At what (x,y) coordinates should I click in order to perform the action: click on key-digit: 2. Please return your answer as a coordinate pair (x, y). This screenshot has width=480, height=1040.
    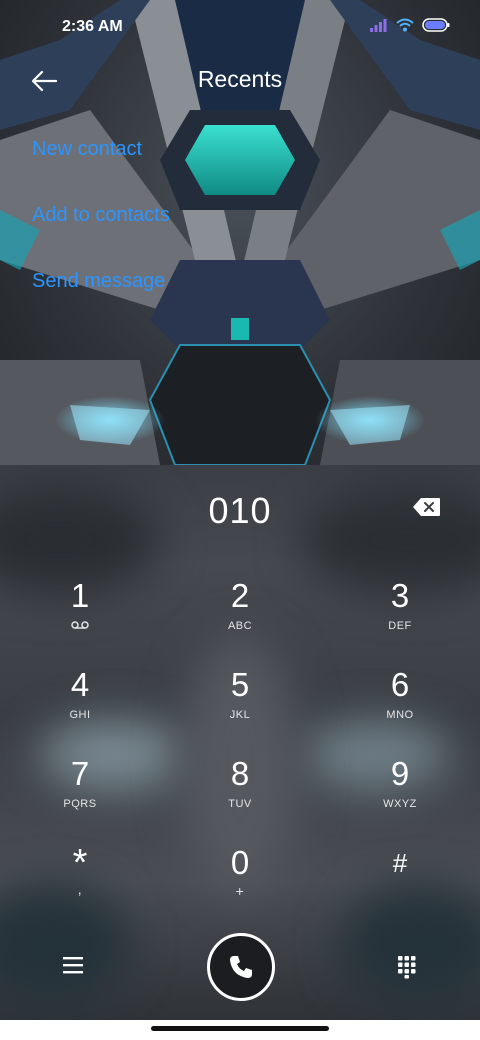
    Looking at the image, I should click on (240, 595).